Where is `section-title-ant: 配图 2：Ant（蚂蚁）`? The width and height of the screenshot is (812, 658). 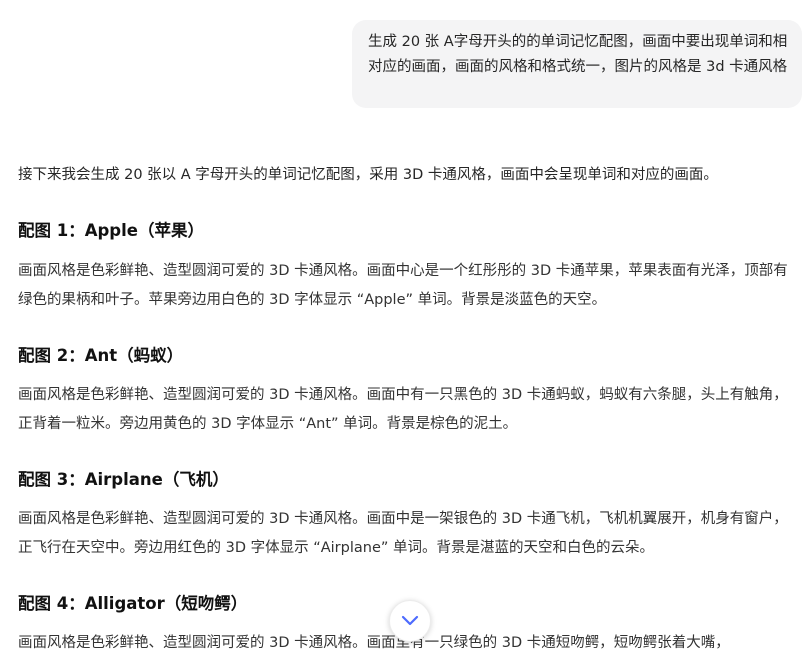 section-title-ant: 配图 2：Ant（蚂蚁） is located at coordinates (101, 355).